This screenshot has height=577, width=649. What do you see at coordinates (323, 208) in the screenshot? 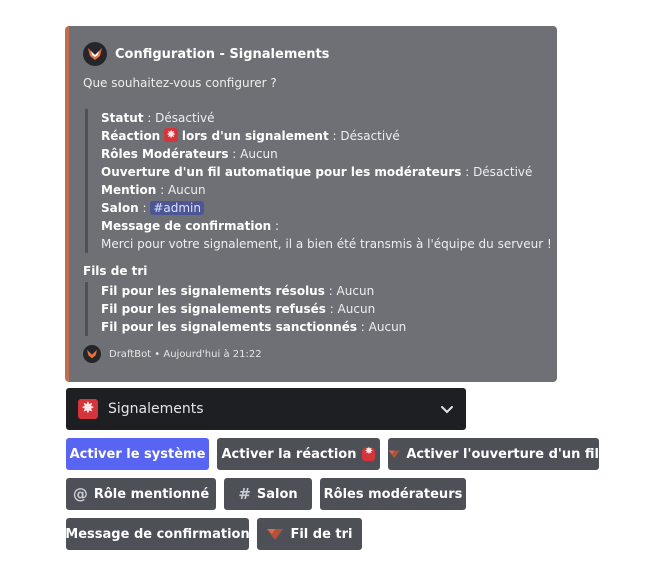
I see `channel-line: Salon : #admin` at bounding box center [323, 208].